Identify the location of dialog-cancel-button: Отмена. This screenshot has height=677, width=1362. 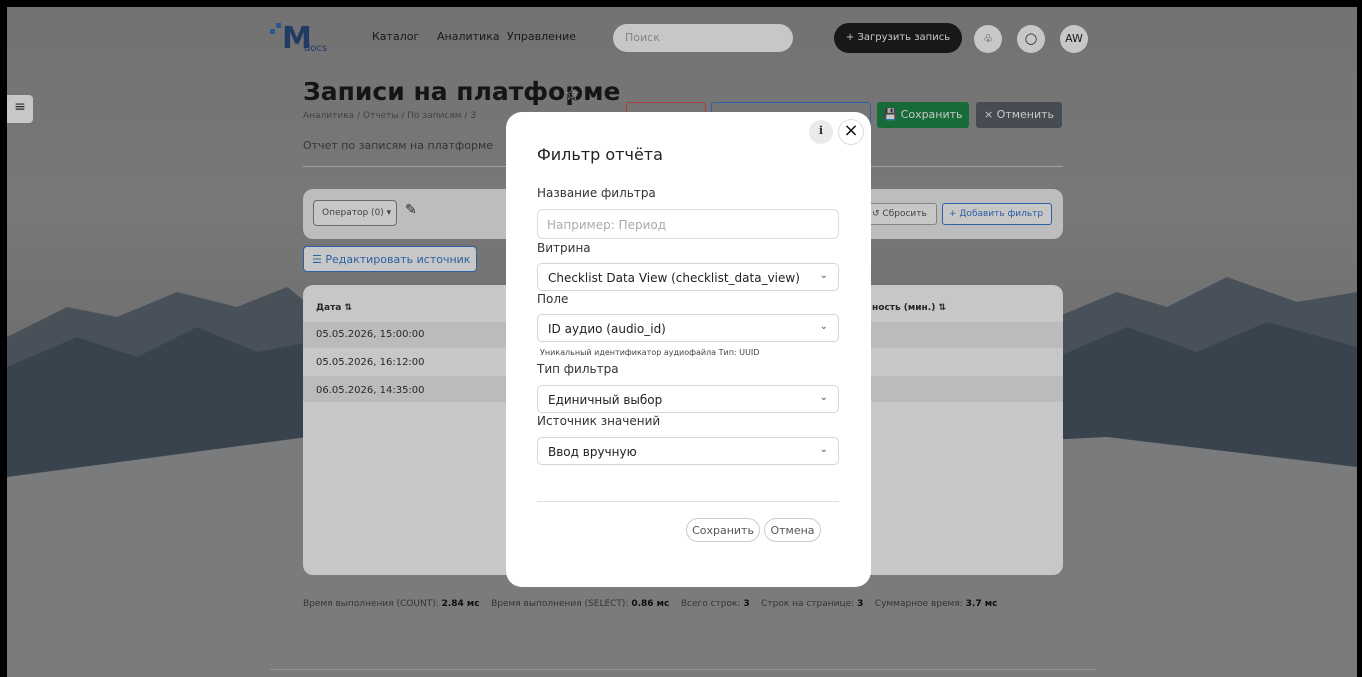
(792, 530).